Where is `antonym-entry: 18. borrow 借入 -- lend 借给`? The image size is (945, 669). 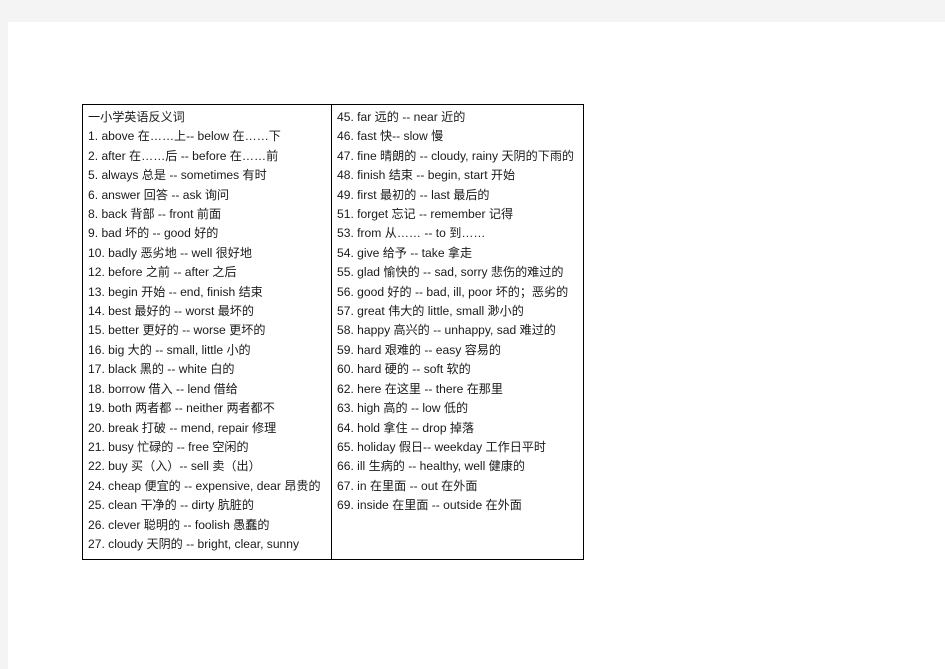 antonym-entry: 18. borrow 借入 -- lend 借给 is located at coordinates (163, 388).